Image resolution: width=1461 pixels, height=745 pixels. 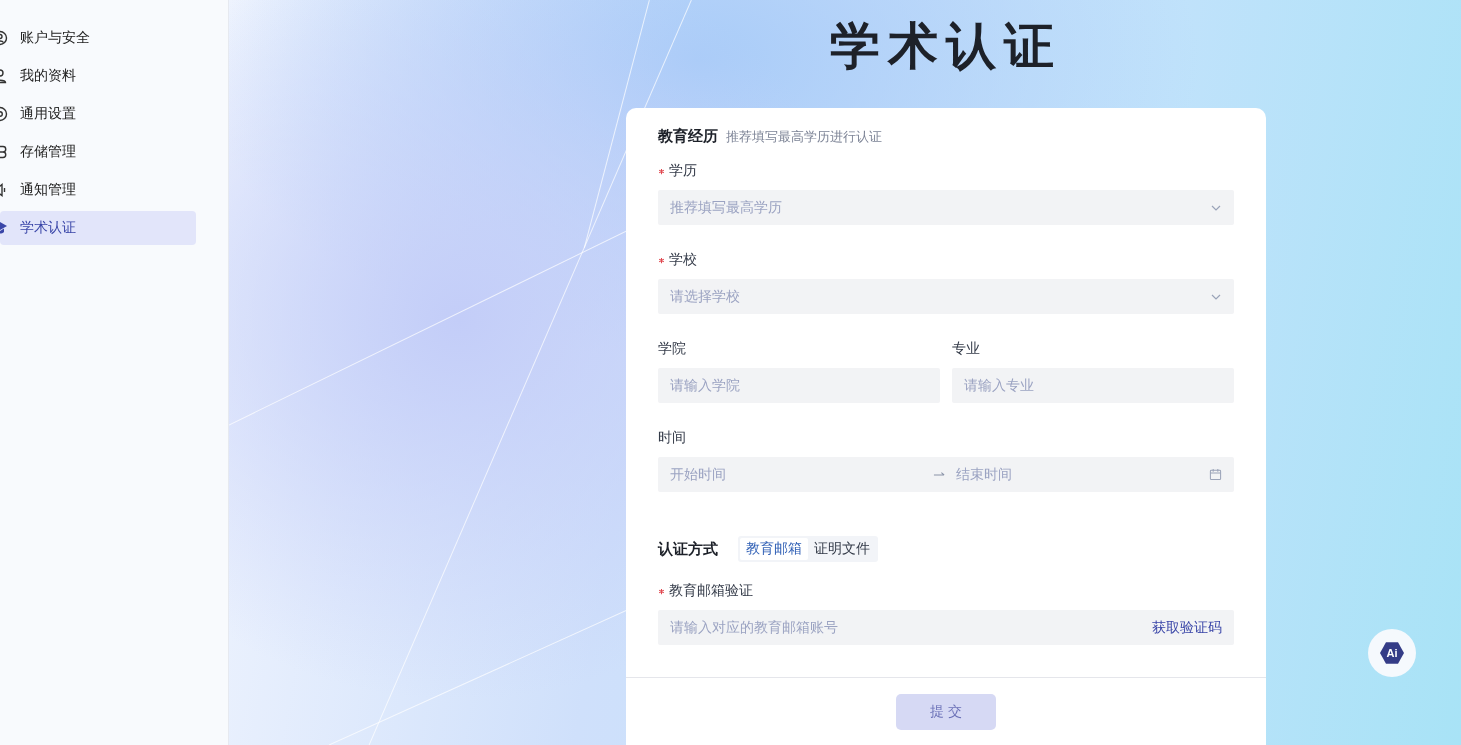 What do you see at coordinates (98, 114) in the screenshot?
I see `sidebar-item: 通用设置` at bounding box center [98, 114].